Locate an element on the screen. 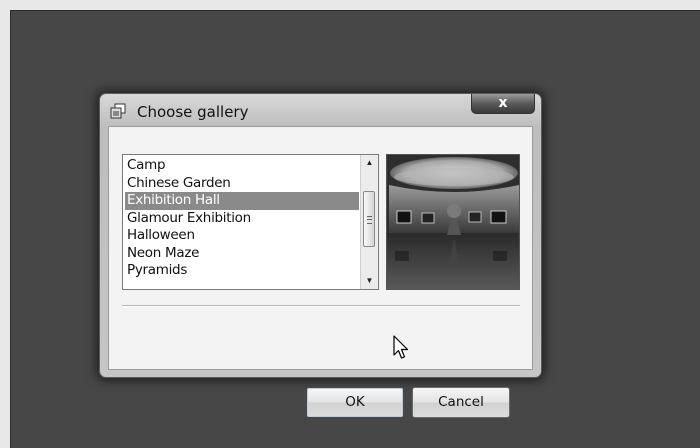  mouse-pointer-icon is located at coordinates (401, 347).